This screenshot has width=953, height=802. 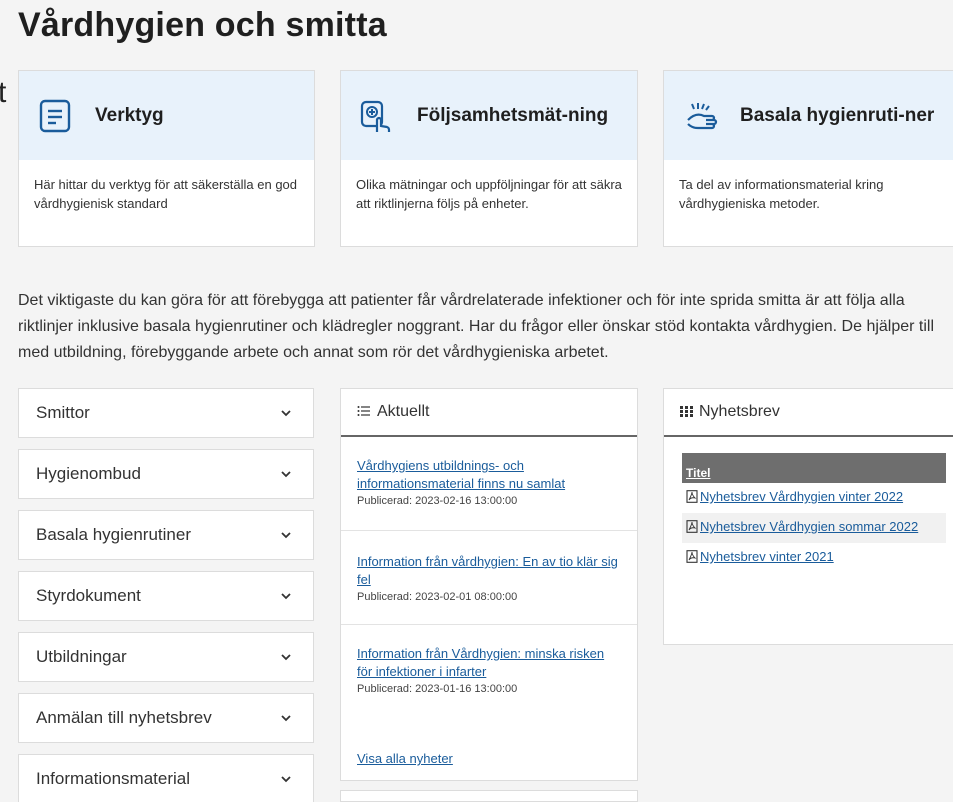 I want to click on accordion-item-styrdokument: Styrdokument, so click(x=166, y=596).